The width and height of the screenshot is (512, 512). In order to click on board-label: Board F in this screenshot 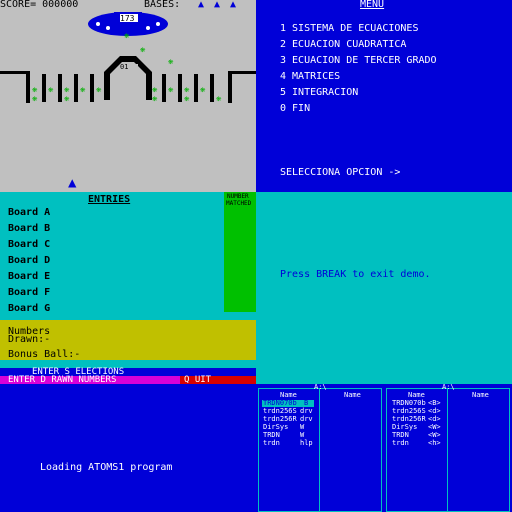, I will do `click(29, 292)`.